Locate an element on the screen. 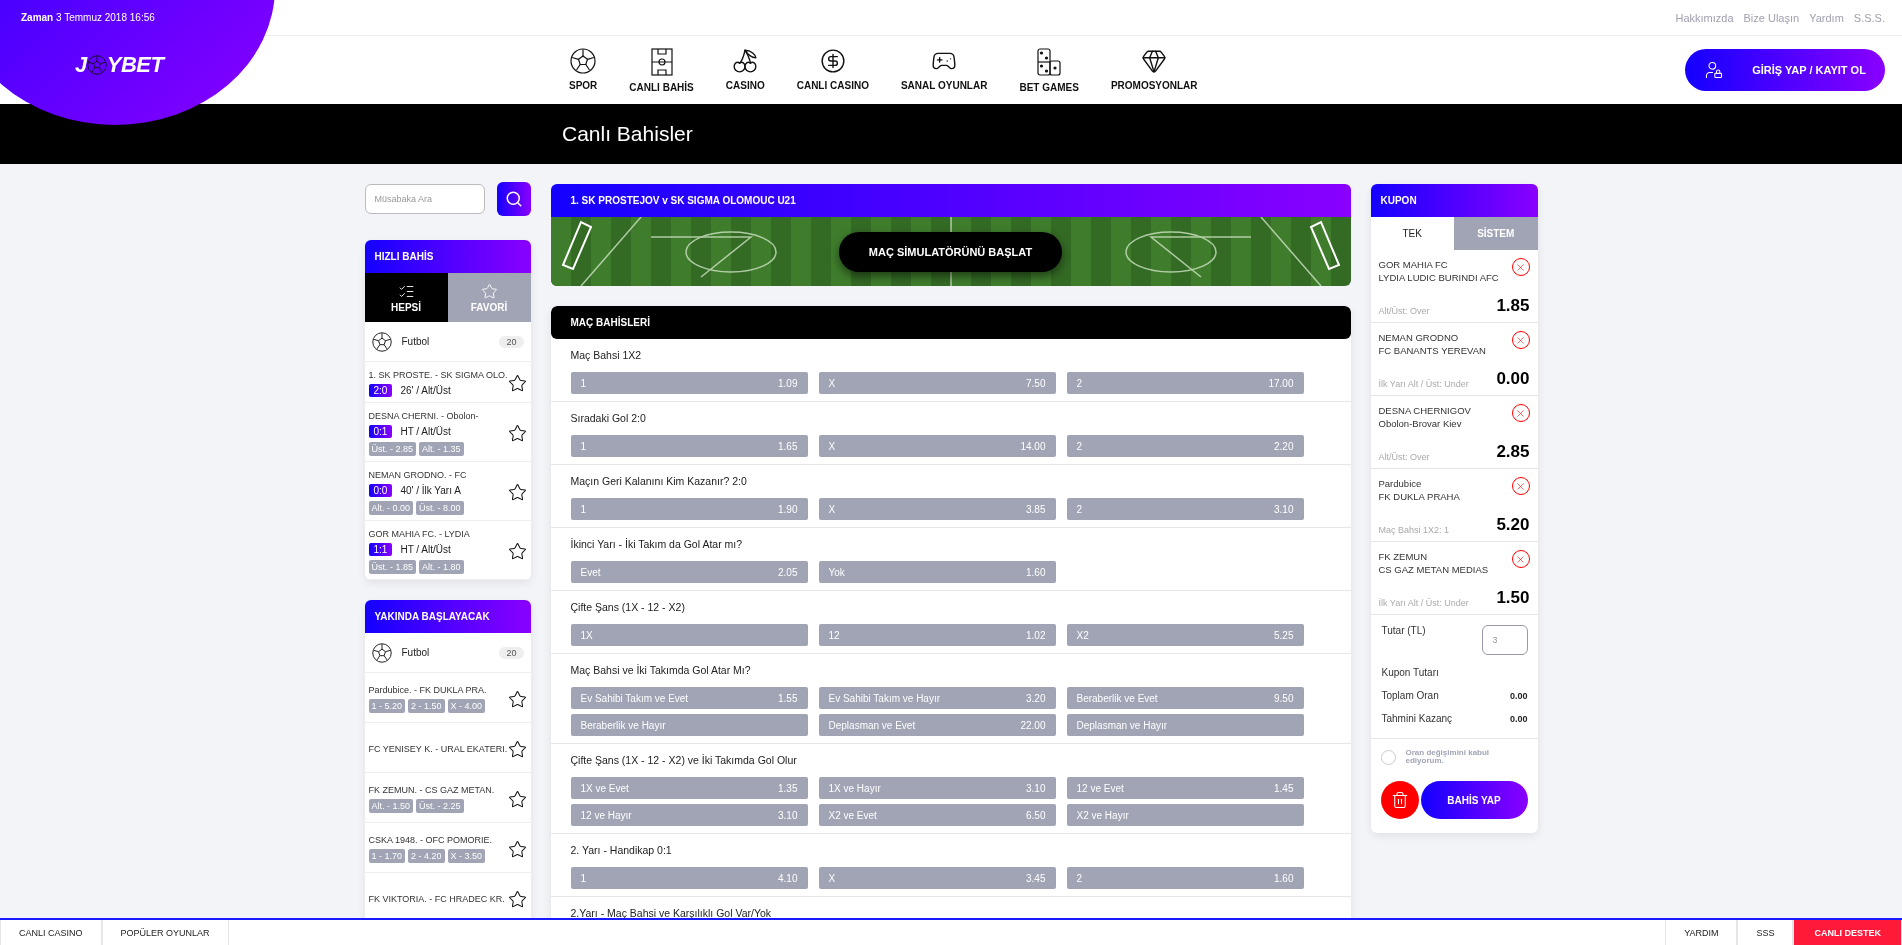 This screenshot has height=945, width=1902. odds-button: Yok 1.60 is located at coordinates (937, 572).